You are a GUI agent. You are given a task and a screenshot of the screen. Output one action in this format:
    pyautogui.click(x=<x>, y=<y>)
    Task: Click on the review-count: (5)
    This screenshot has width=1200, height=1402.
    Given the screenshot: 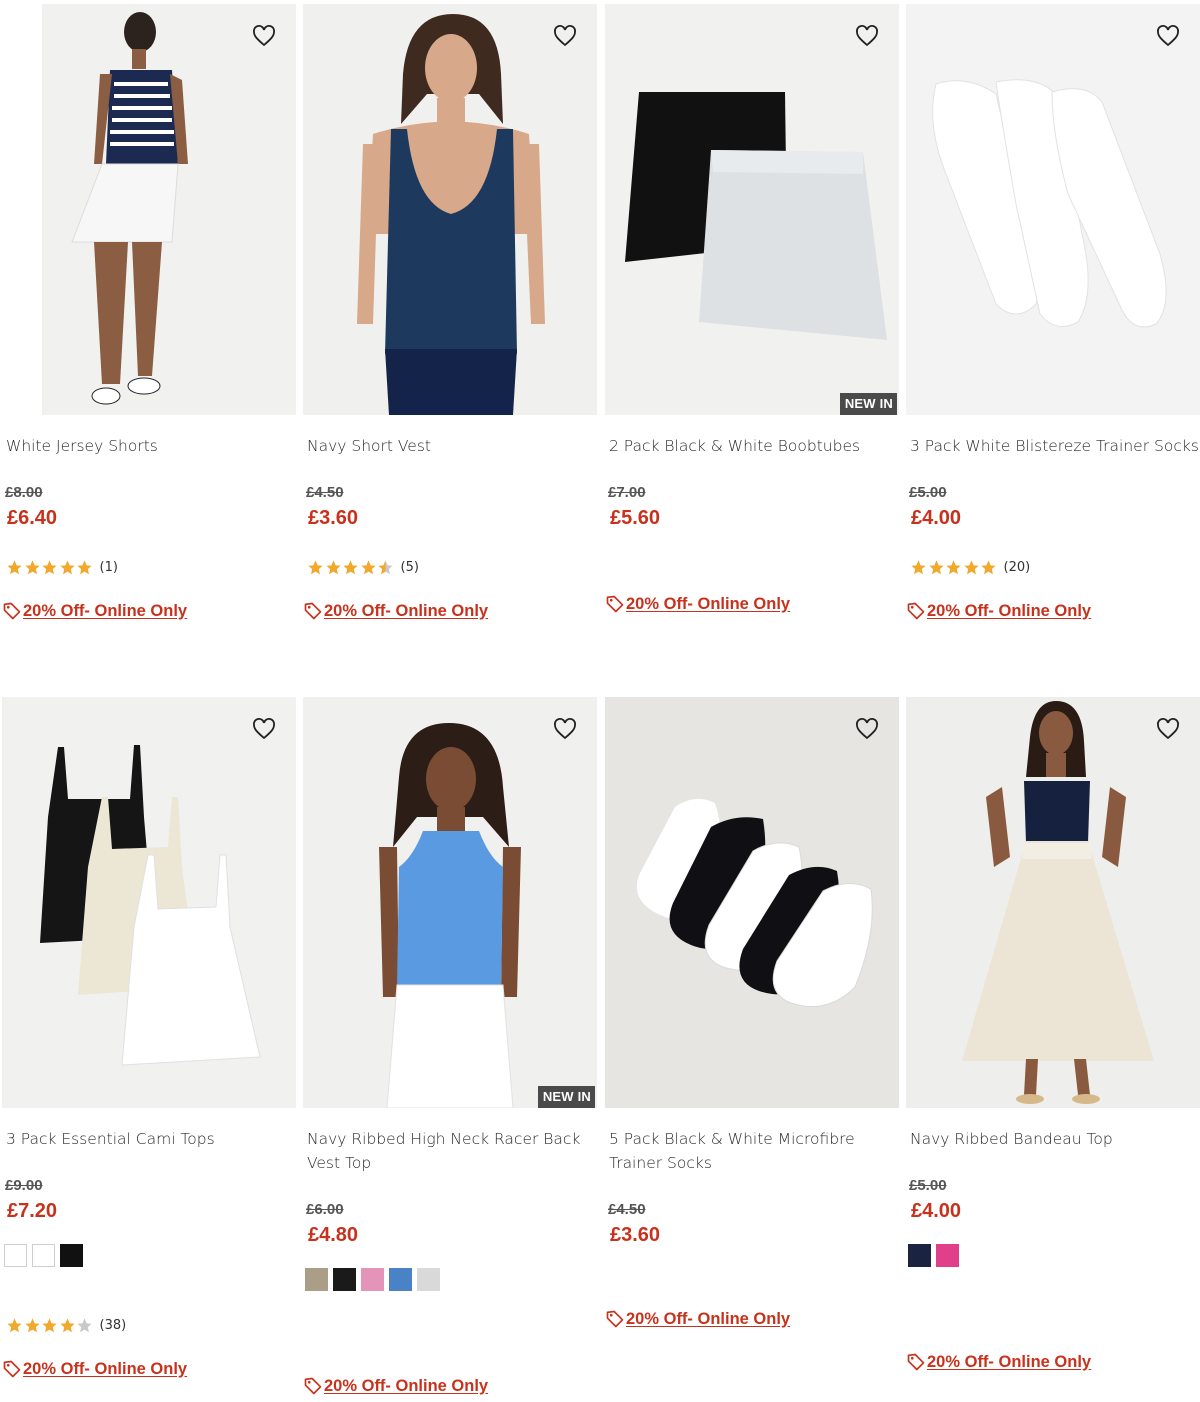 What is the action you would take?
    pyautogui.click(x=410, y=567)
    